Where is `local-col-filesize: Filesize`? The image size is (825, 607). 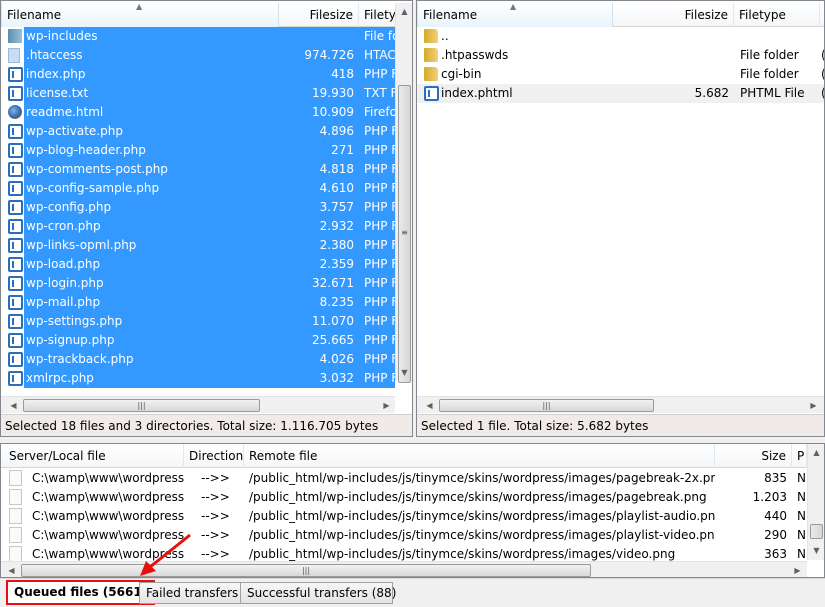
local-col-filesize: Filesize is located at coordinates (319, 15).